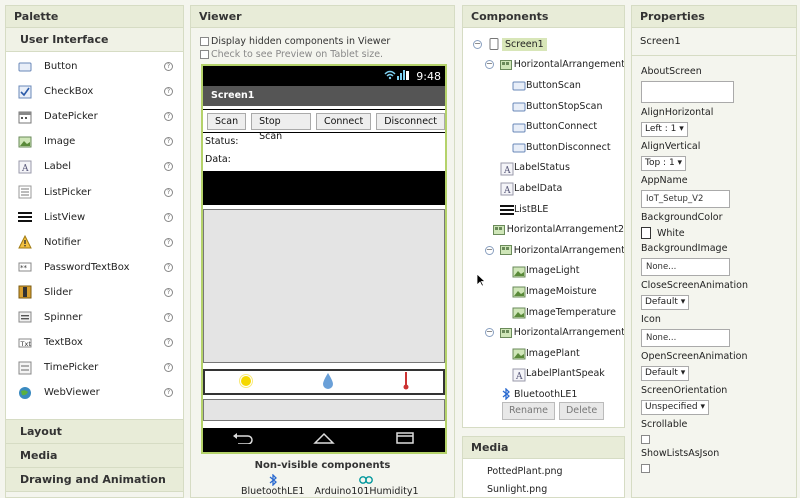 This screenshot has height=498, width=800. What do you see at coordinates (94, 141) in the screenshot?
I see `palette-item-image: Image?` at bounding box center [94, 141].